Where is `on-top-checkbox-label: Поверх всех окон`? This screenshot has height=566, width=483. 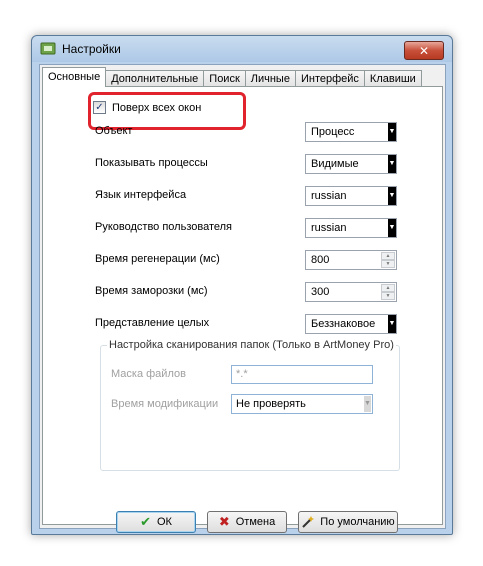
on-top-checkbox-label: Поверх всех окон is located at coordinates (157, 107).